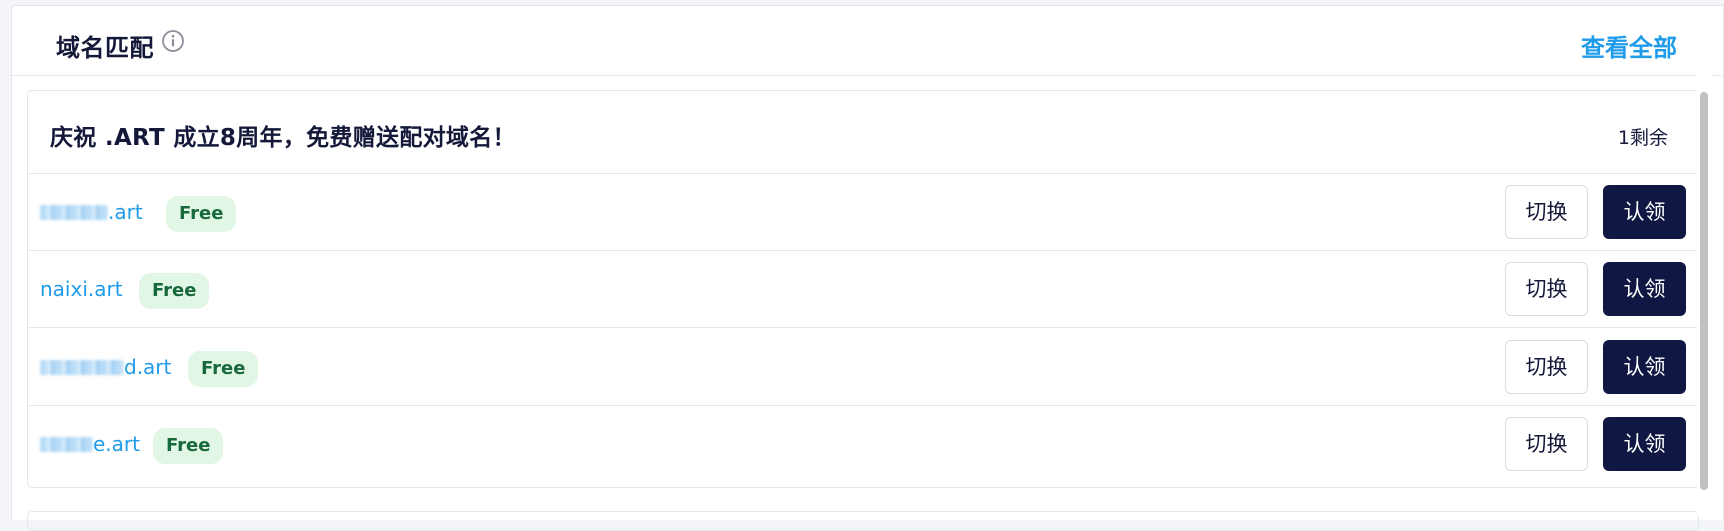 Image resolution: width=1724 pixels, height=531 pixels. What do you see at coordinates (1704, 291) in the screenshot?
I see `scrollbar-thumb` at bounding box center [1704, 291].